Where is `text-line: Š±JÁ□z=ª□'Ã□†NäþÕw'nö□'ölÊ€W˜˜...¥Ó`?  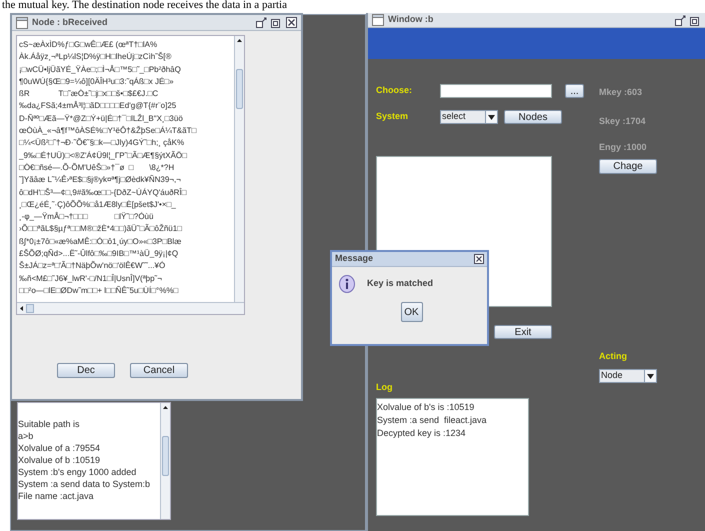
text-line: Š±JÁ□z=ª□'Ã□†NäþÕw'nö□'ölÊ€W˜˜...¥Ó is located at coordinates (92, 266).